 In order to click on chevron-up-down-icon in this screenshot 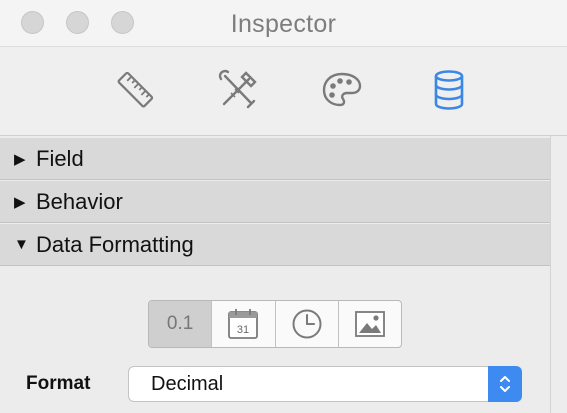, I will do `click(505, 384)`.